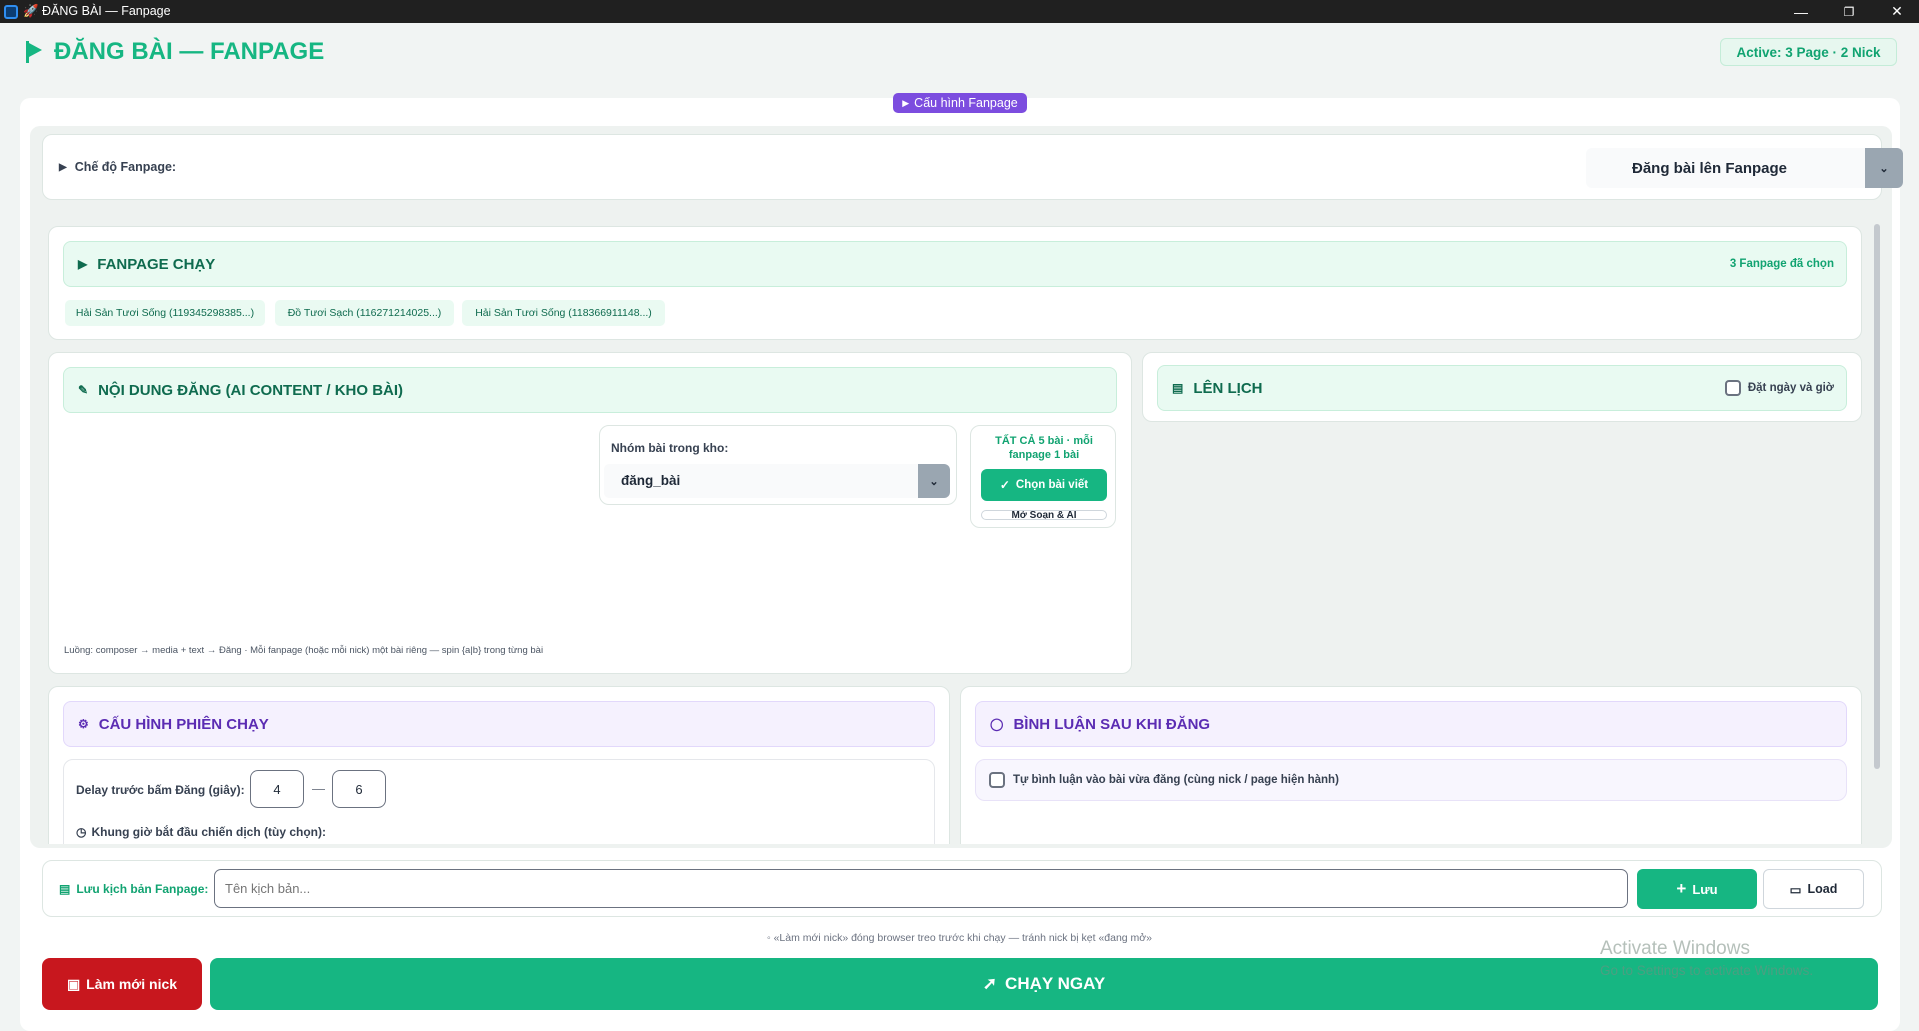  What do you see at coordinates (73, 983) in the screenshot?
I see `refresh-icon: ▣` at bounding box center [73, 983].